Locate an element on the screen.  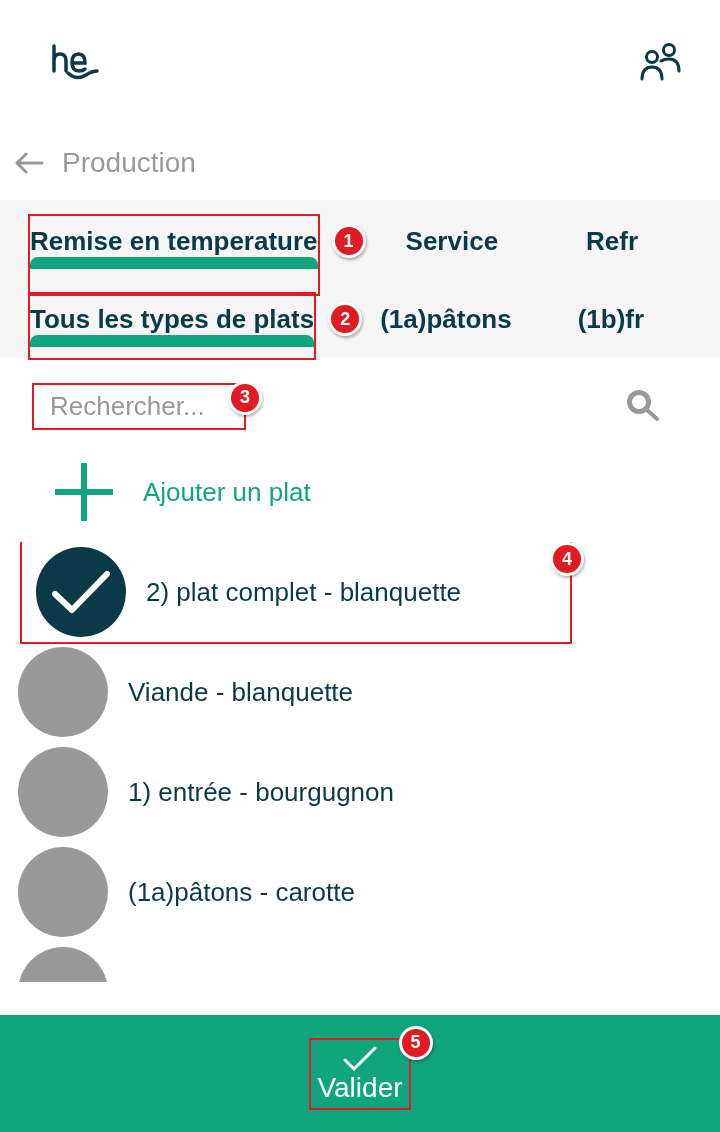
search-icon is located at coordinates (643, 406).